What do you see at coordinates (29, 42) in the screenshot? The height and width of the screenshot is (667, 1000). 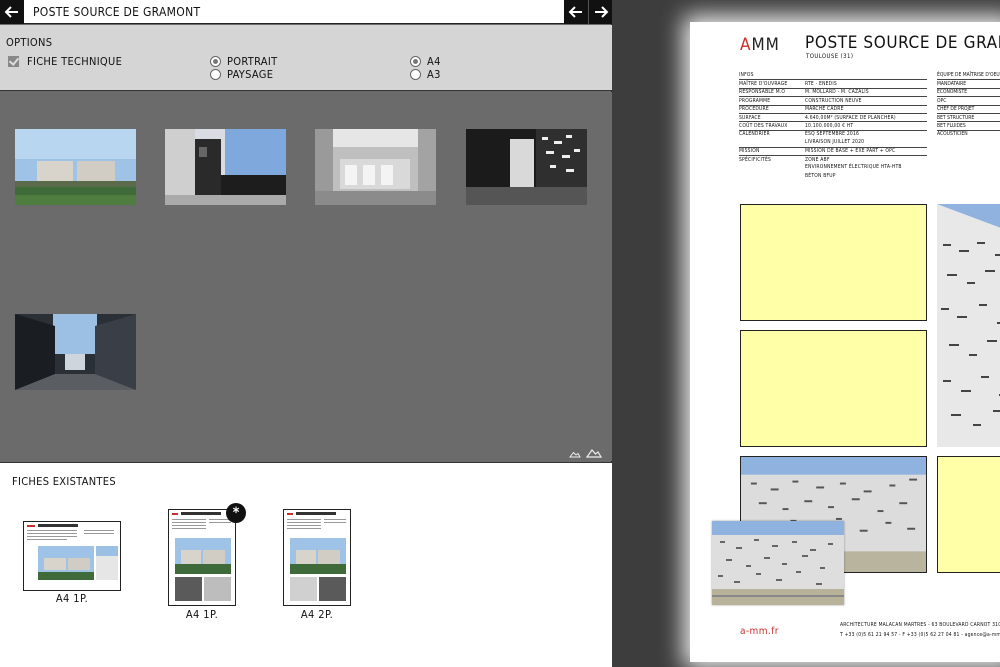 I see `options-heading: OPTIONS` at bounding box center [29, 42].